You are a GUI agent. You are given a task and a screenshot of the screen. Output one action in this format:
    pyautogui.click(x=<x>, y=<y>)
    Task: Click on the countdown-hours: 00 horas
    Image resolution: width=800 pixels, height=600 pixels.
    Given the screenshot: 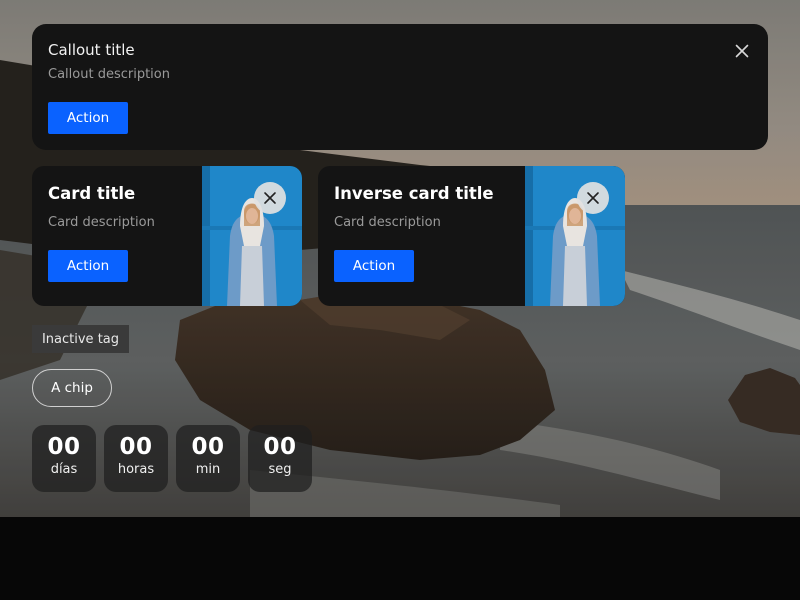 What is the action you would take?
    pyautogui.click(x=136, y=458)
    